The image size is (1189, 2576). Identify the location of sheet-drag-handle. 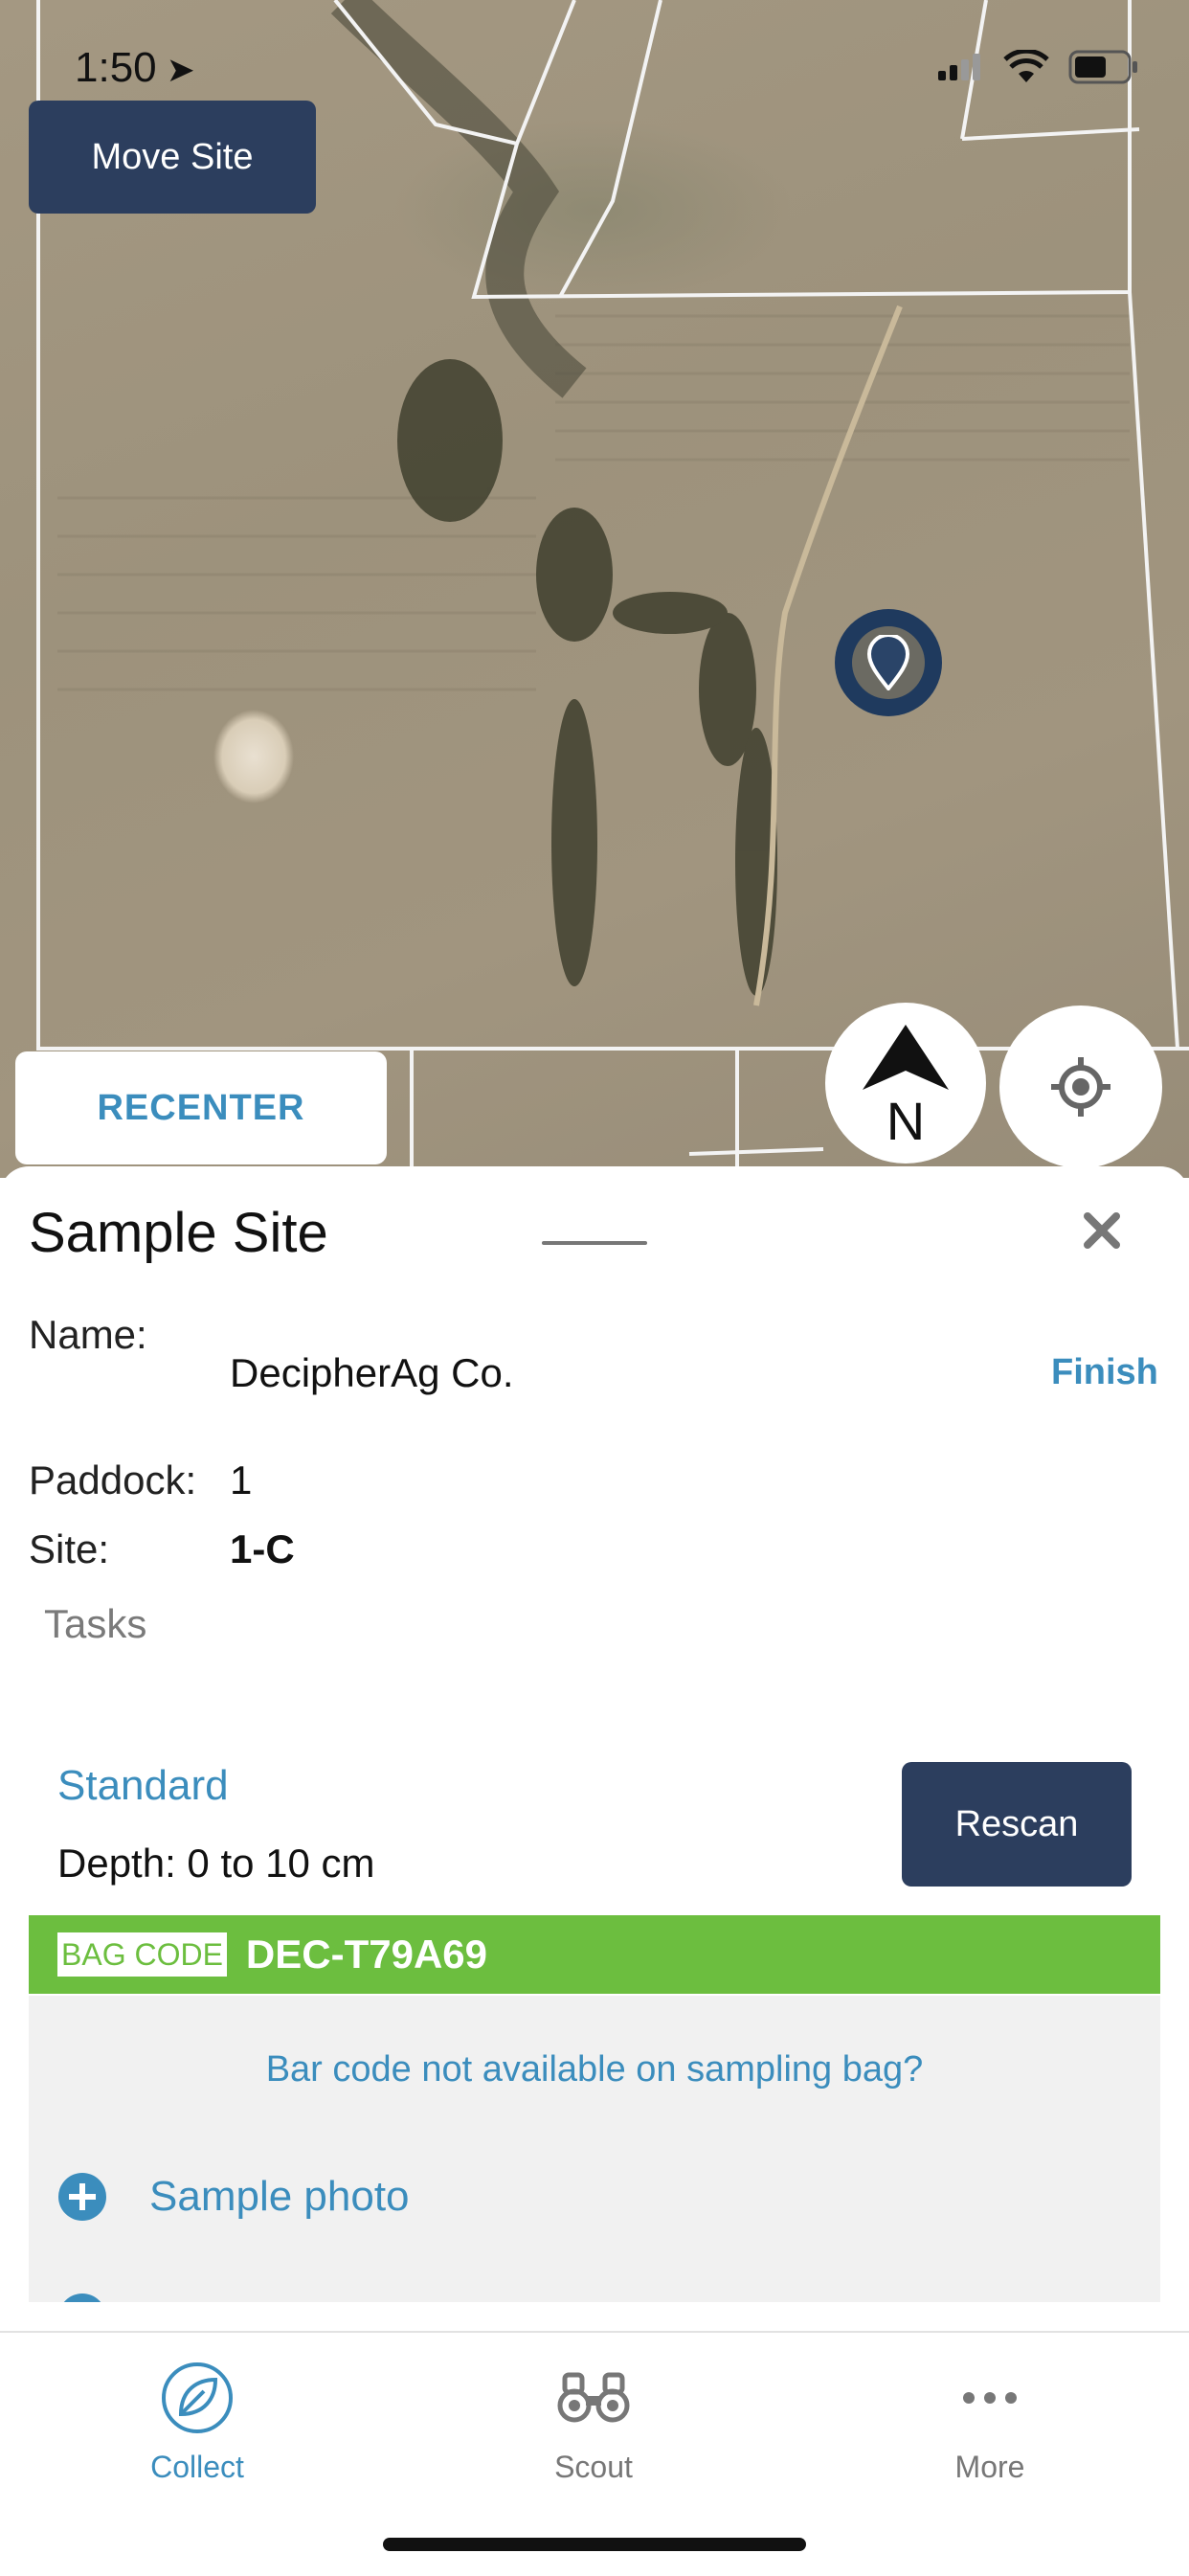
(594, 1243).